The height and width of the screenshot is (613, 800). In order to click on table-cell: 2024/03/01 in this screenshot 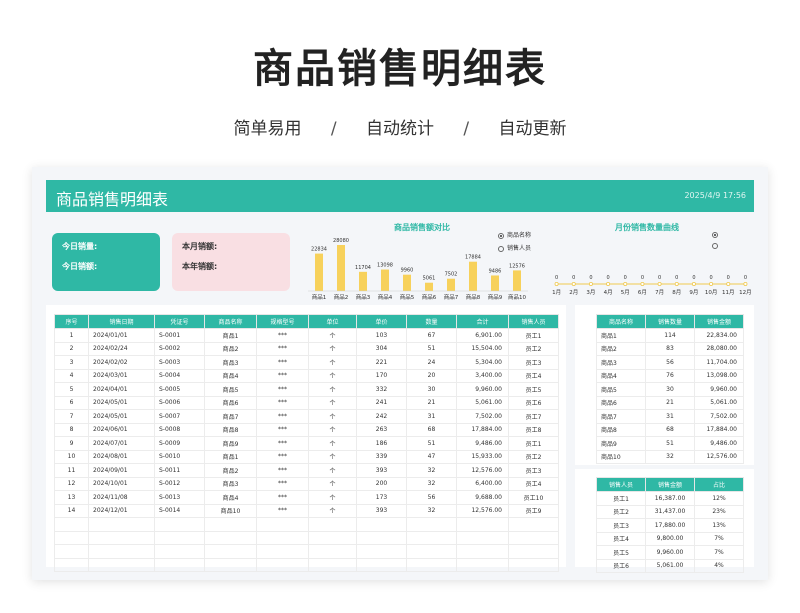, I will do `click(121, 375)`.